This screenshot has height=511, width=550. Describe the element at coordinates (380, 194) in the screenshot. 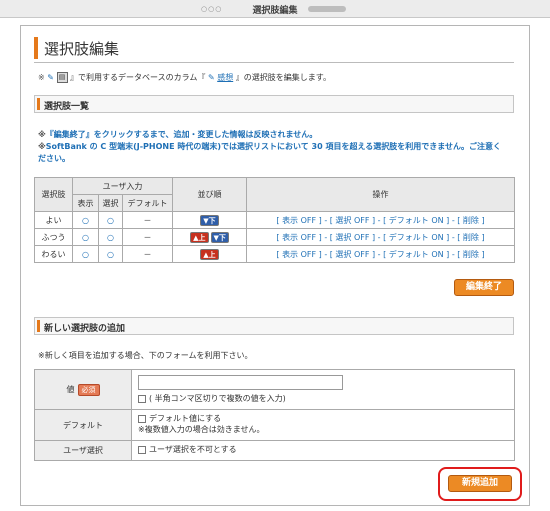

I see `col-header-operation: 操作` at that location.